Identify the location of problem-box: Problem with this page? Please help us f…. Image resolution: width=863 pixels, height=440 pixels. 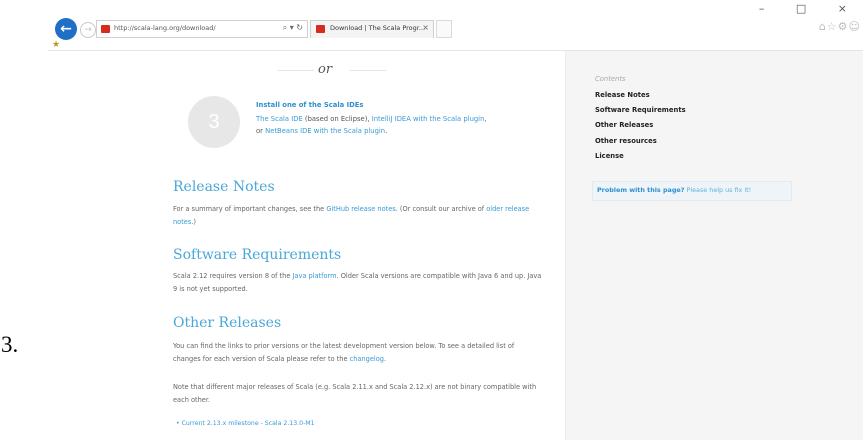
(692, 191).